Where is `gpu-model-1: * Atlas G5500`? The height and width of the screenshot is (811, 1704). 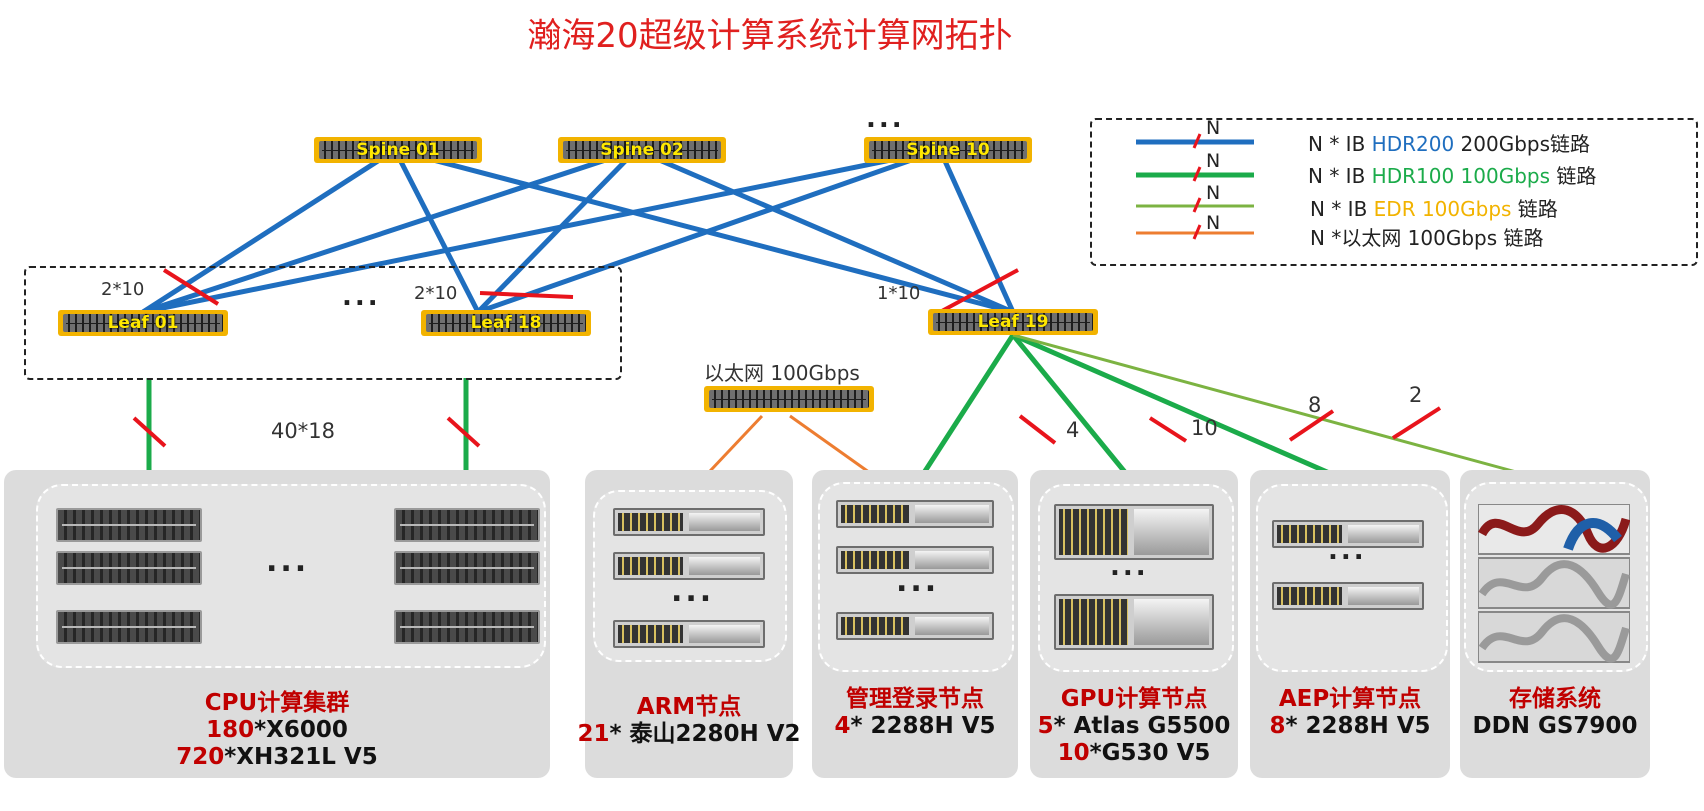
gpu-model-1: * Atlas G5500 is located at coordinates (1142, 726).